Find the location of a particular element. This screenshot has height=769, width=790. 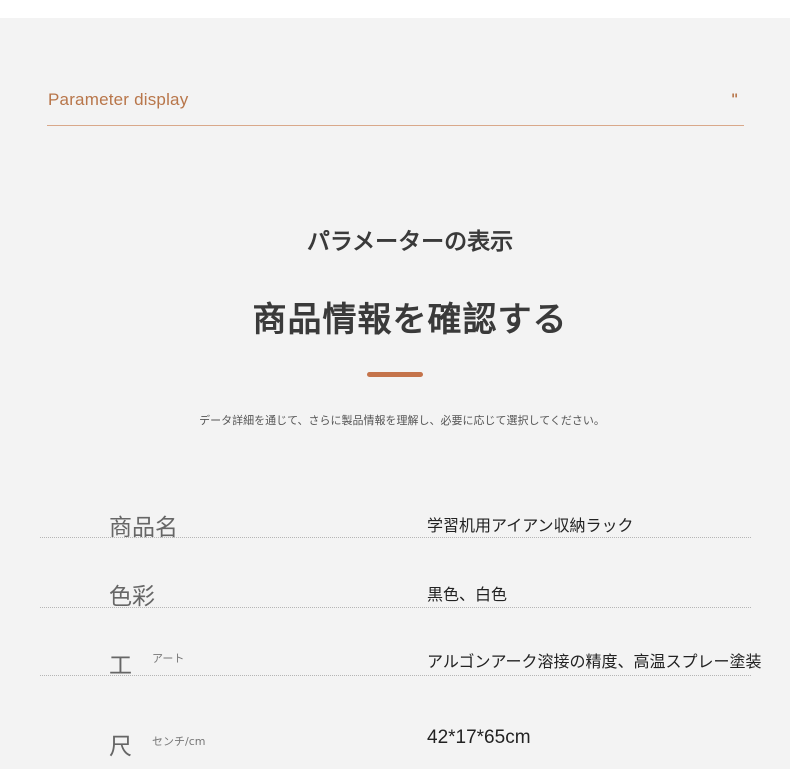

spec-label: 尺 is located at coordinates (120, 747).